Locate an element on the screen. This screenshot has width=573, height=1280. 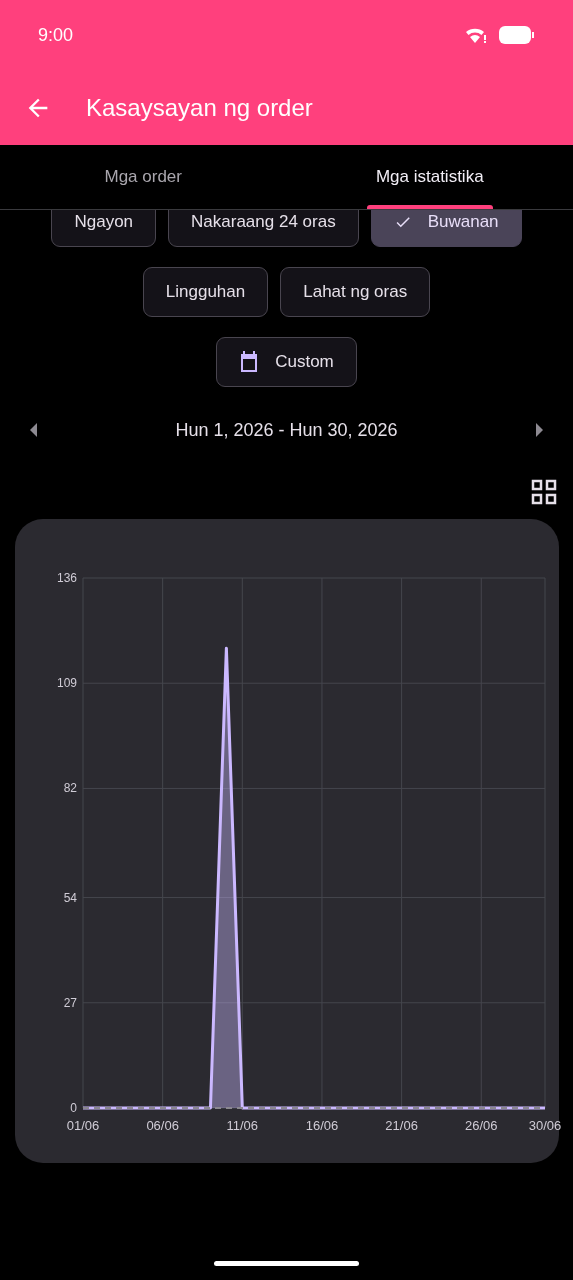
next-button is located at coordinates (539, 430).